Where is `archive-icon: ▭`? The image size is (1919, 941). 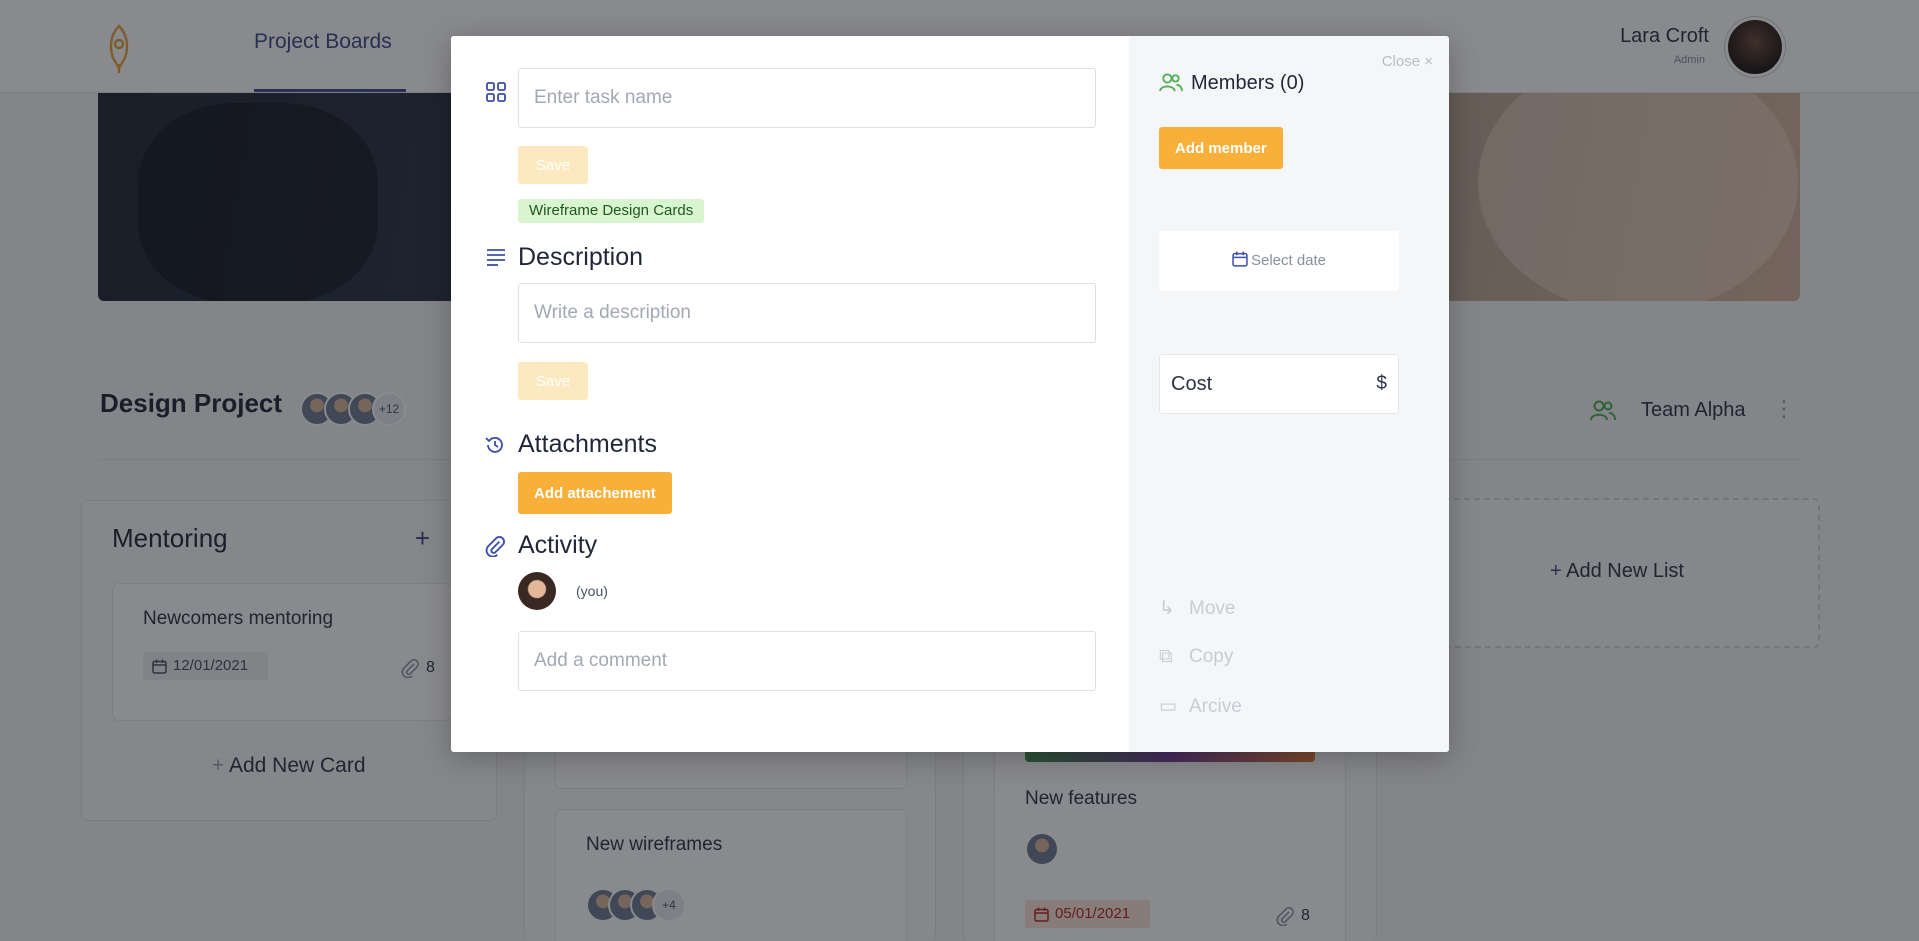
archive-icon: ▭ is located at coordinates (1168, 706).